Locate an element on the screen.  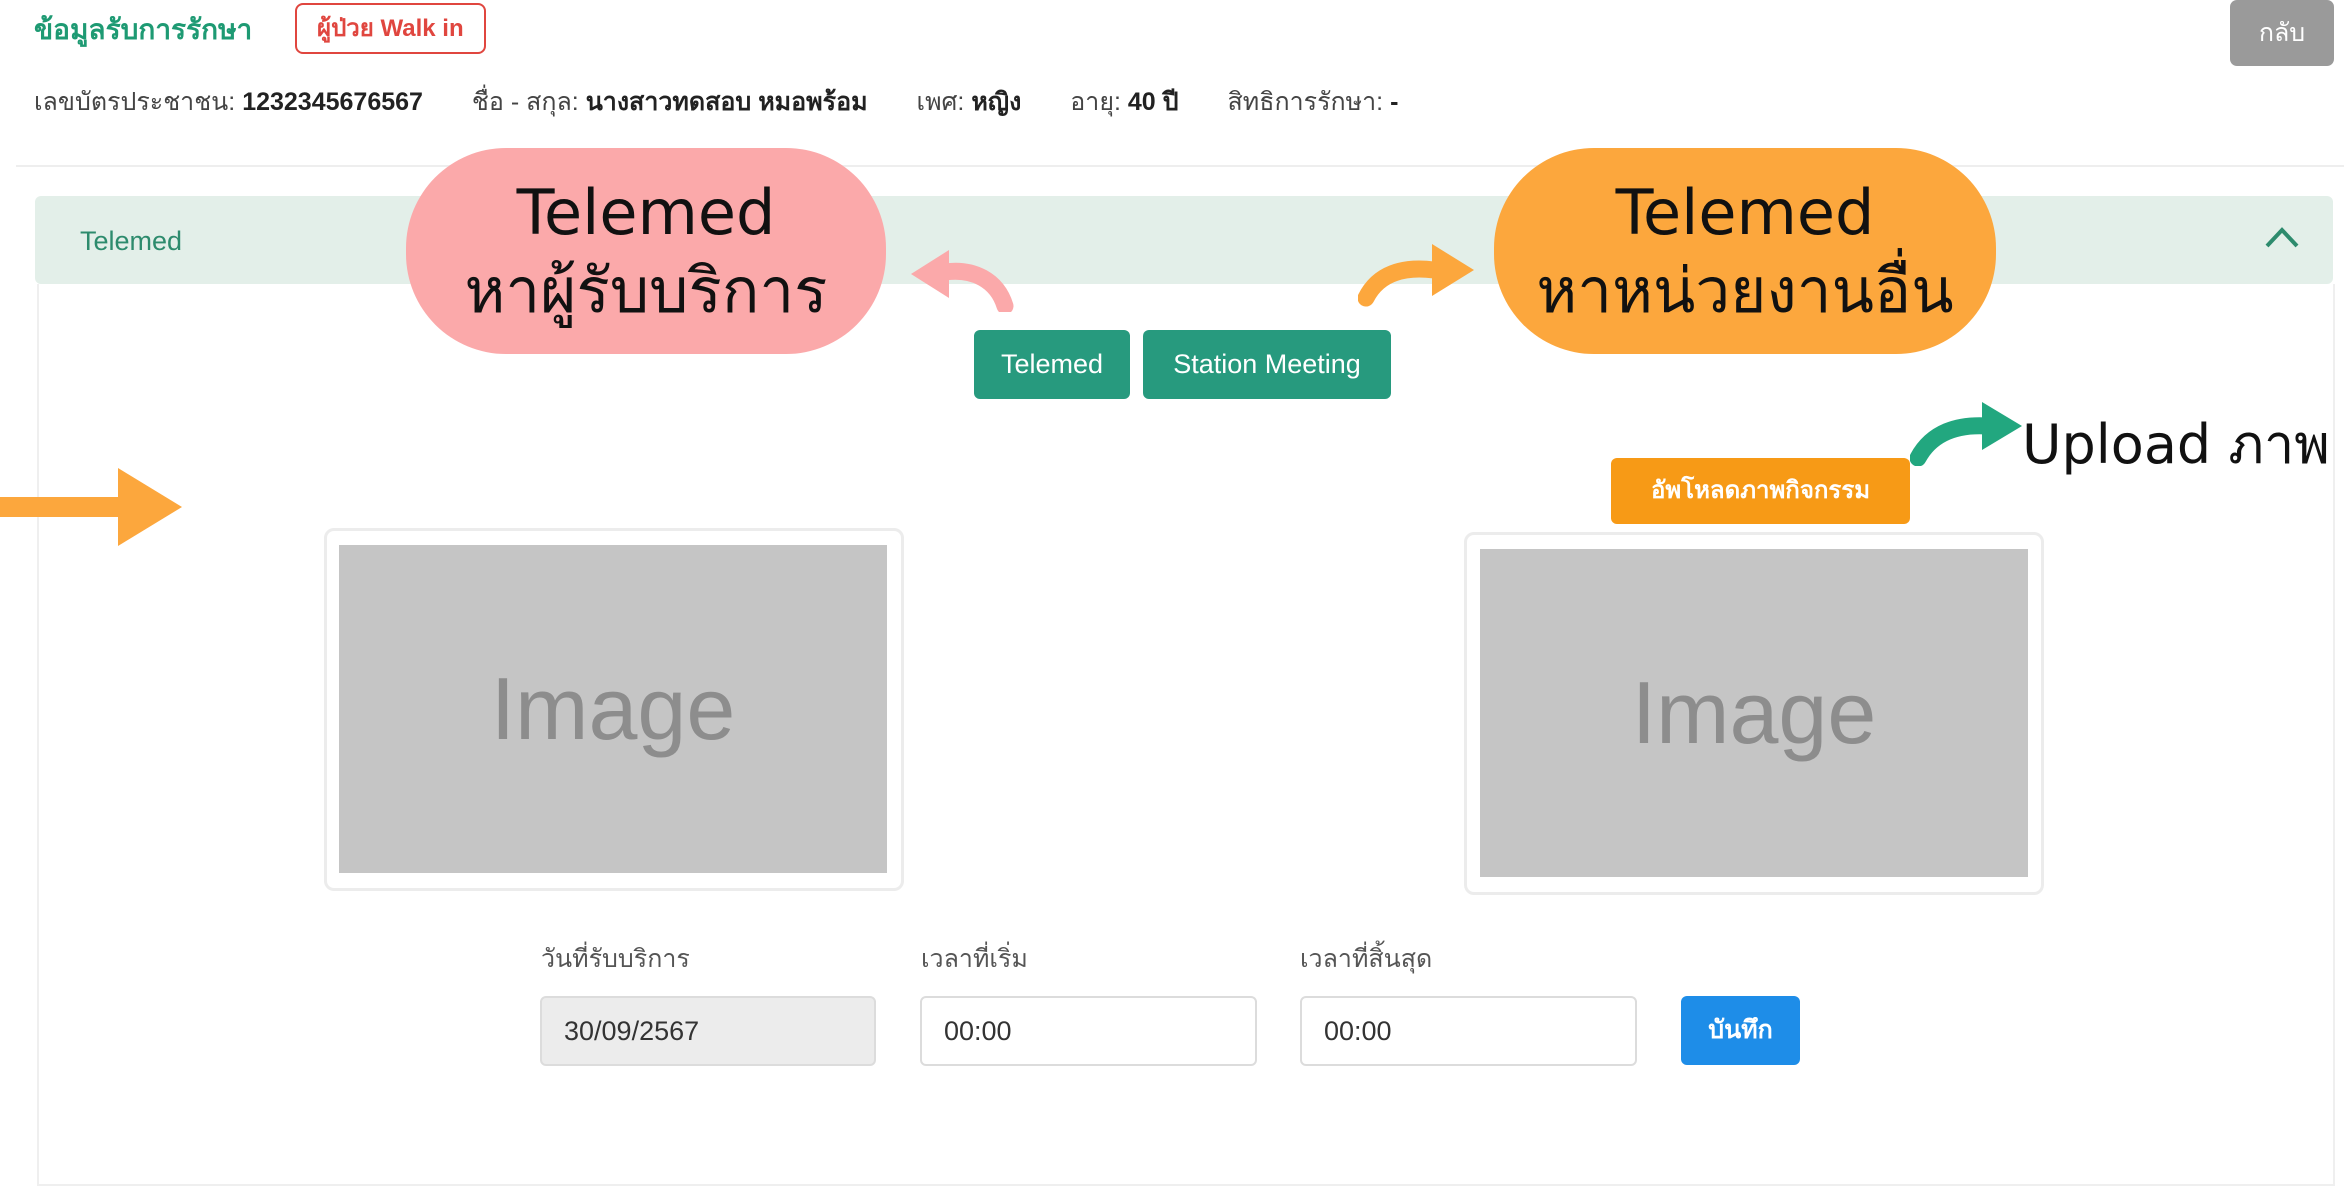
patient-name-value: นางสาวทดสอบ หมอพร้อม is located at coordinates (726, 102).